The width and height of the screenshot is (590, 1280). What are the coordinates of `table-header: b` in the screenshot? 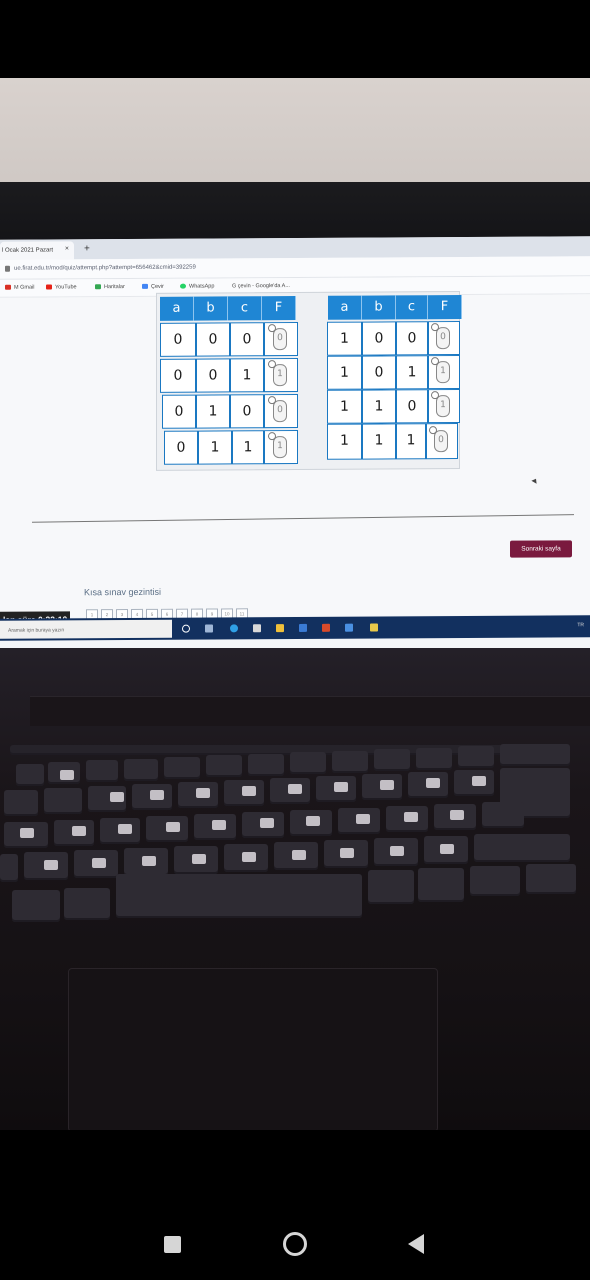 It's located at (211, 308).